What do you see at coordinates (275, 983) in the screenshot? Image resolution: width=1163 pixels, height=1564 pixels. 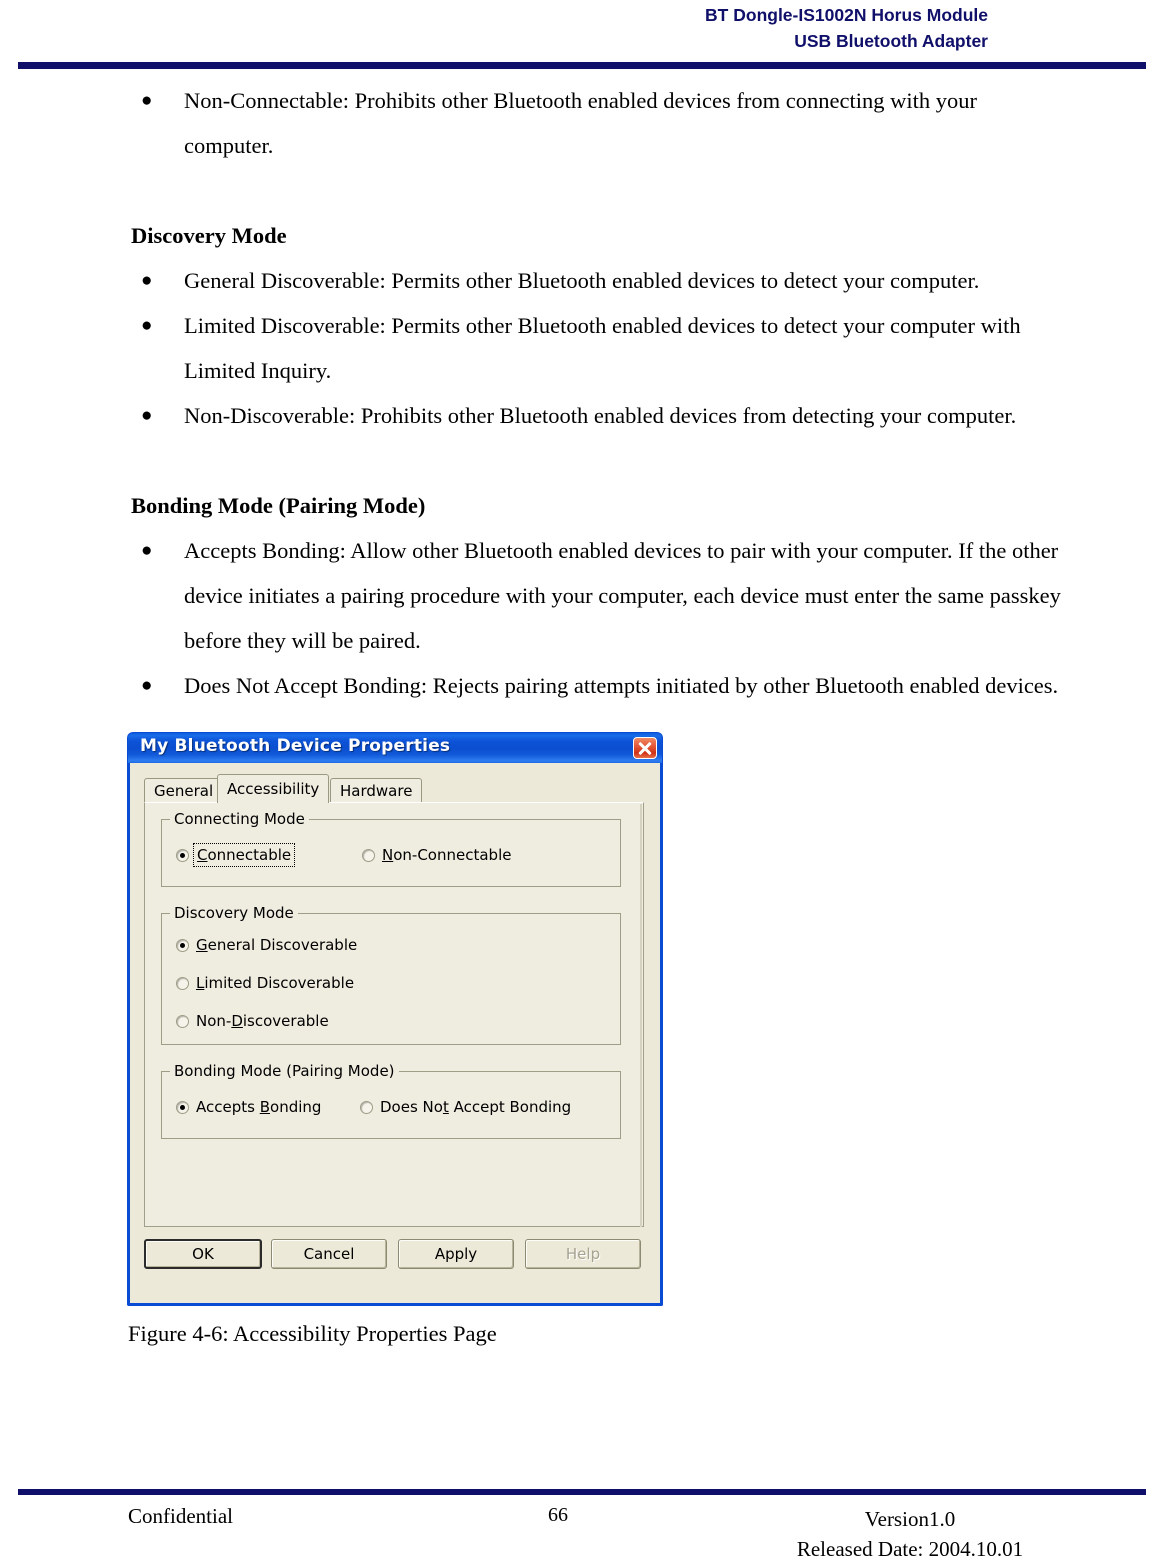 I see `radio-label-limited-discoverable: Limited Discoverable` at bounding box center [275, 983].